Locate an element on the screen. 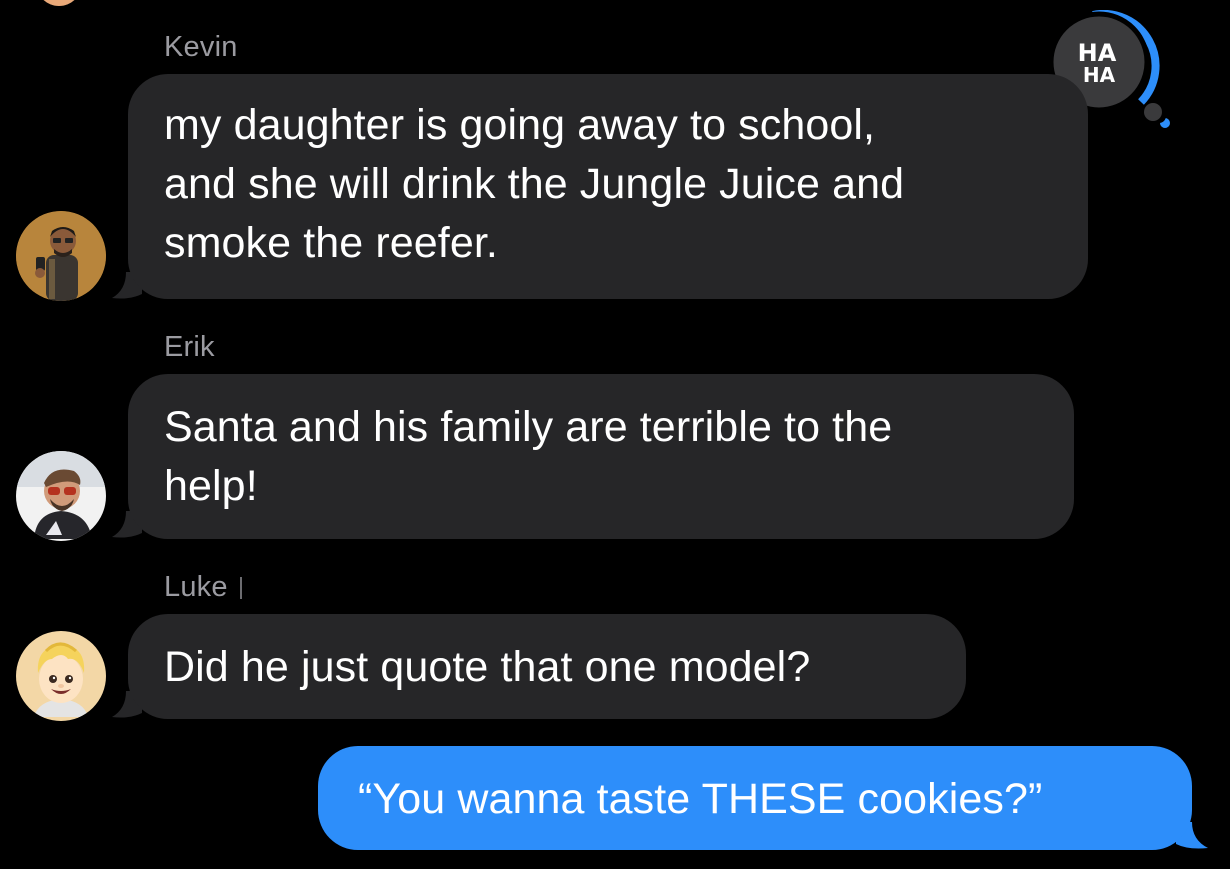 The width and height of the screenshot is (1230, 869). message-bubble: “You wanna taste THESE cookies?” is located at coordinates (755, 798).